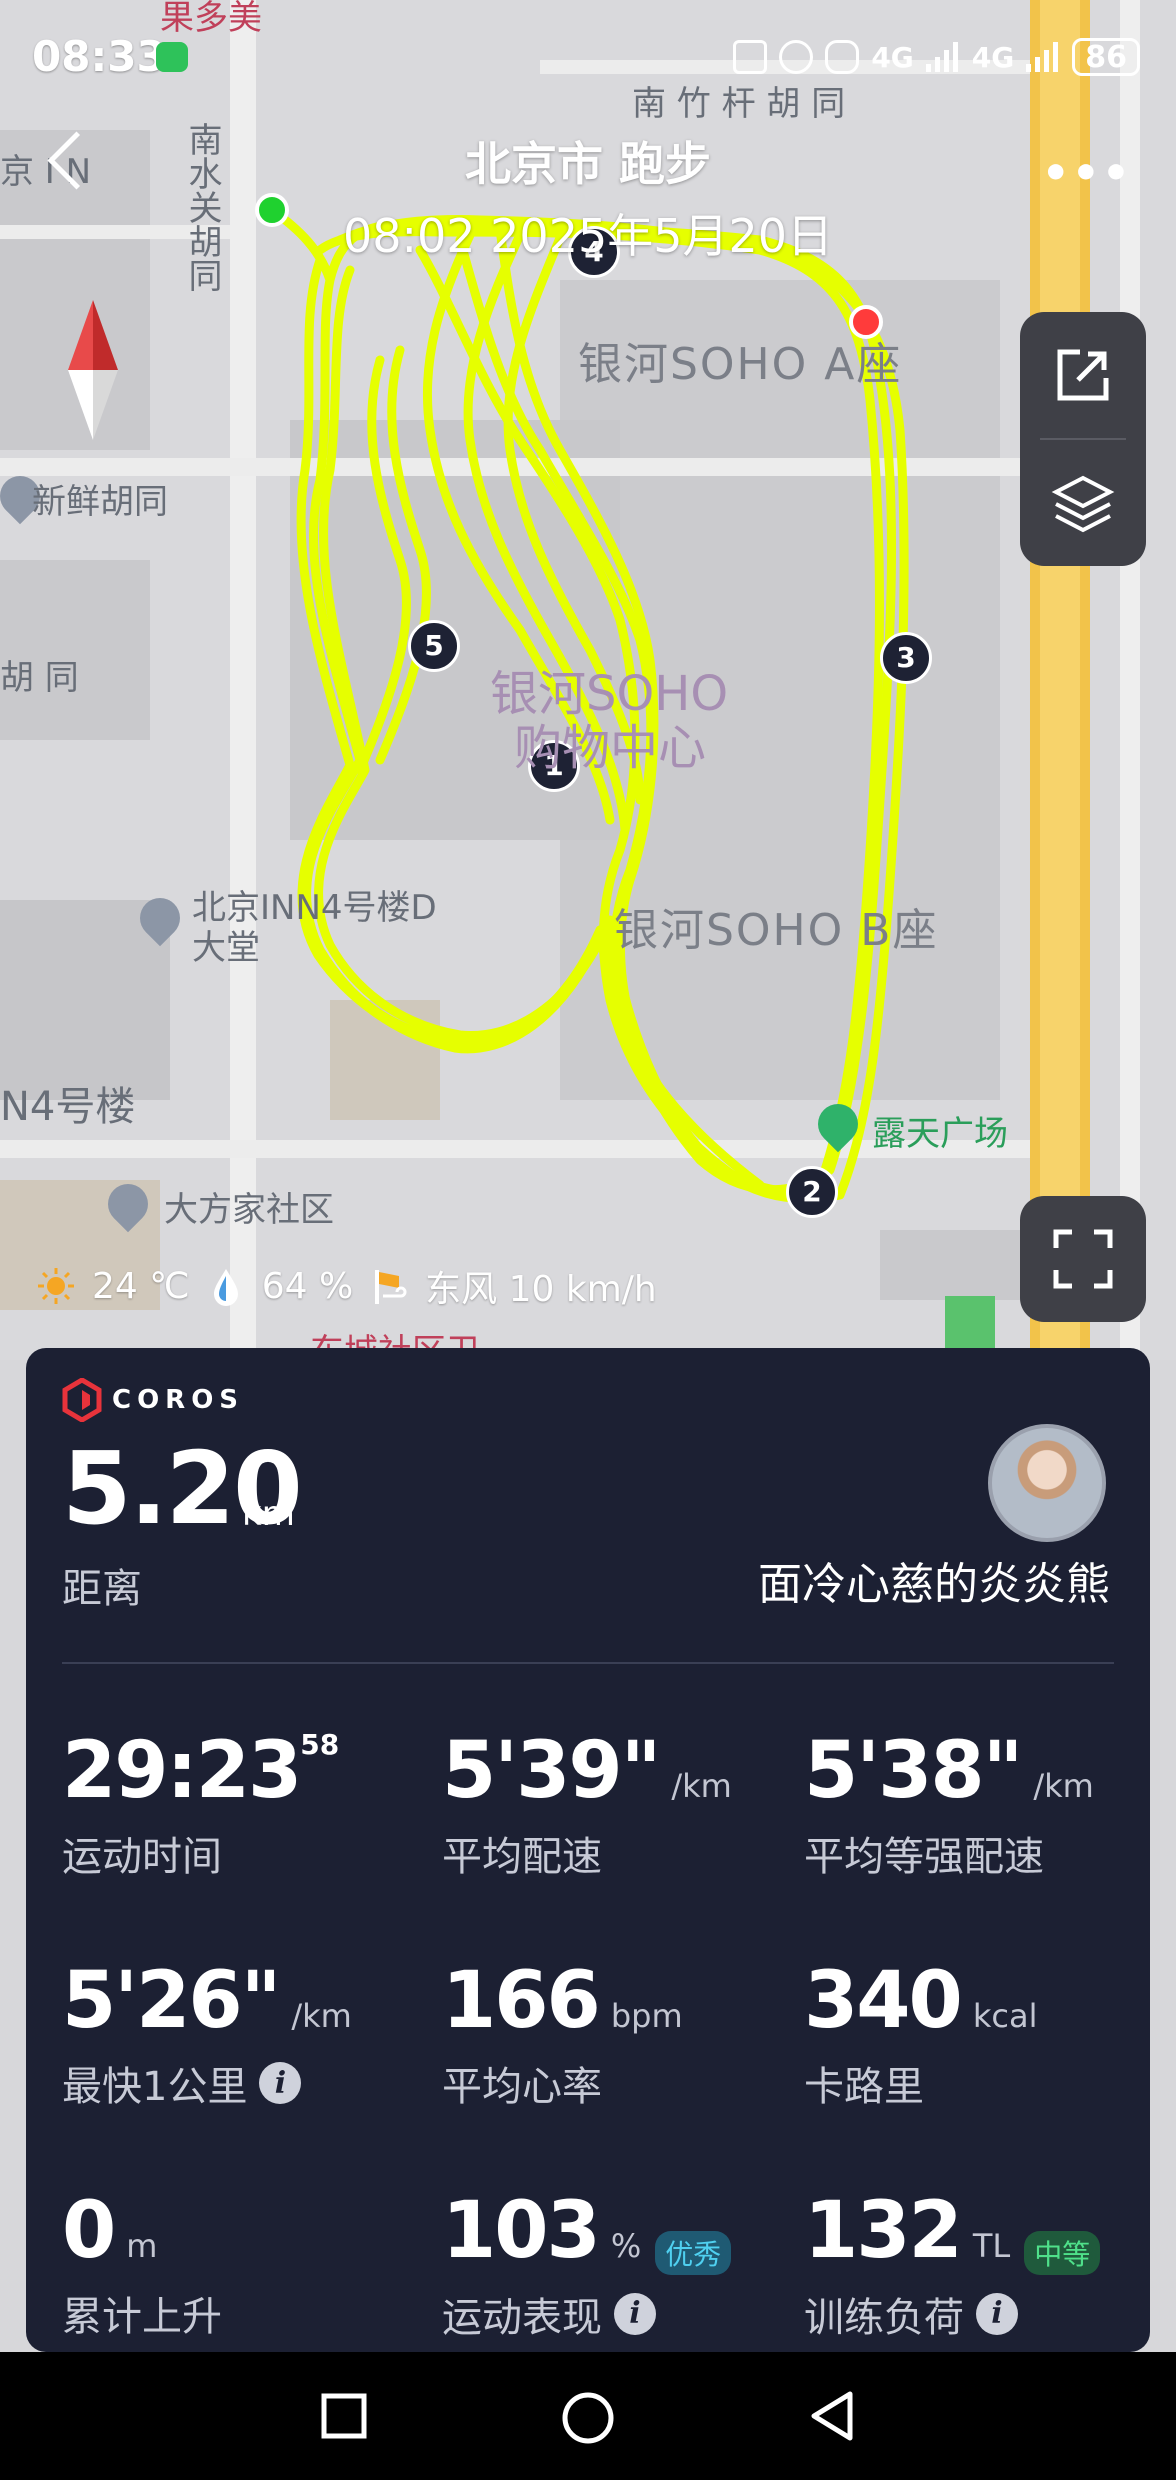 The width and height of the screenshot is (1176, 2480). Describe the element at coordinates (99, 56) in the screenshot. I see `clock: 08:33` at that location.